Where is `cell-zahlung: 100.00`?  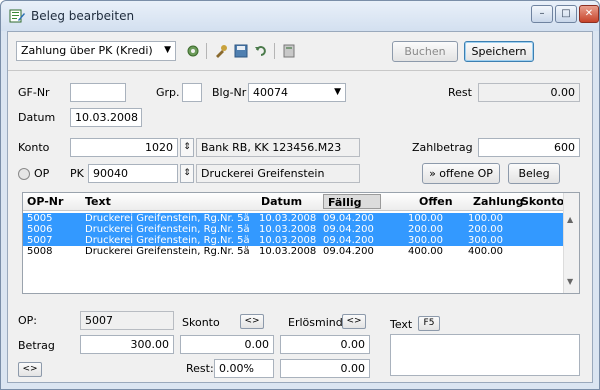 cell-zahlung: 100.00 is located at coordinates (485, 218).